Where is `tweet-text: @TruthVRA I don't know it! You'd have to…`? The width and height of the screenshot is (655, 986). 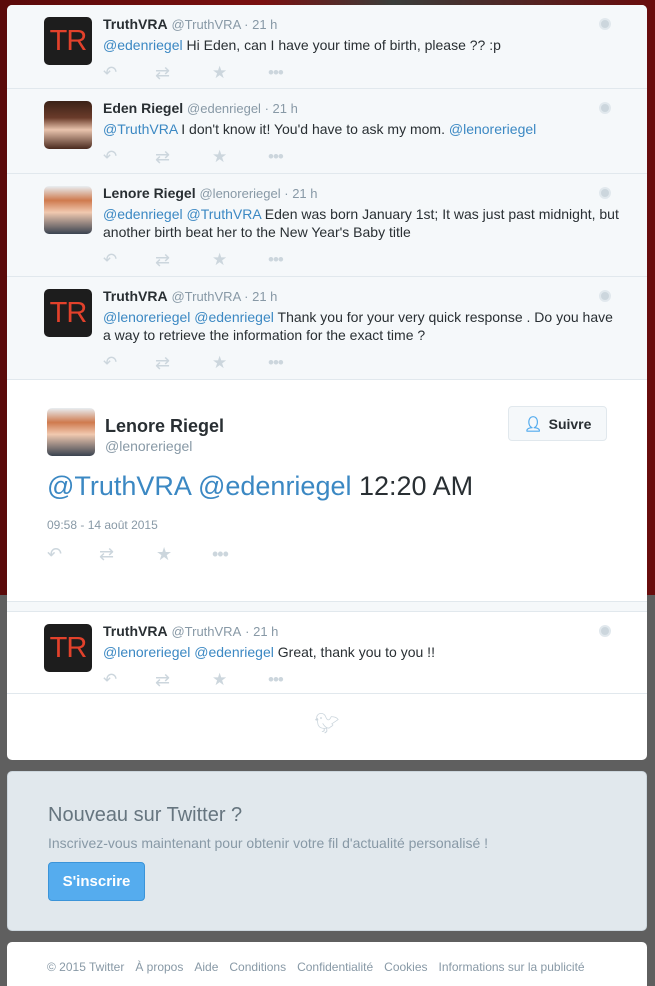
tweet-text: @TruthVRA I don't know it! You'd have to… is located at coordinates (363, 128).